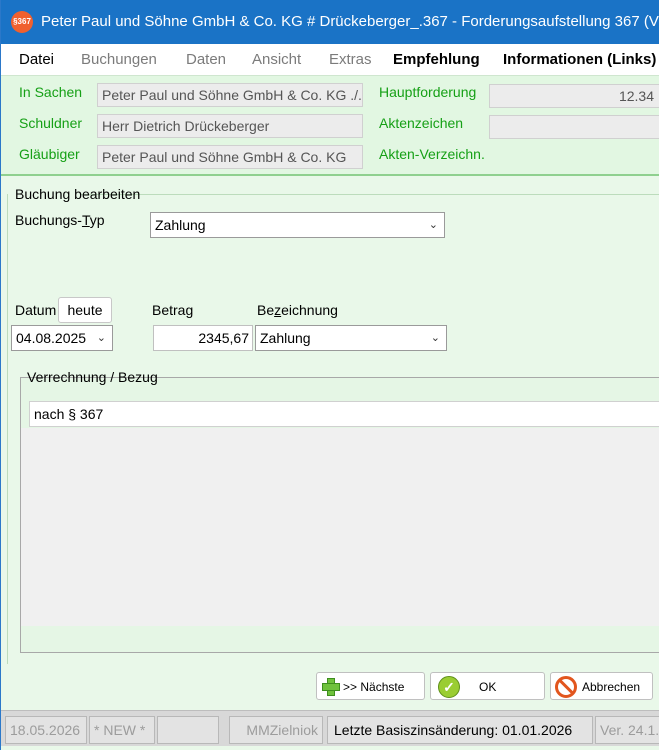 The image size is (659, 750). What do you see at coordinates (49, 154) in the screenshot?
I see `glaeubiger-label: Gläubiger` at bounding box center [49, 154].